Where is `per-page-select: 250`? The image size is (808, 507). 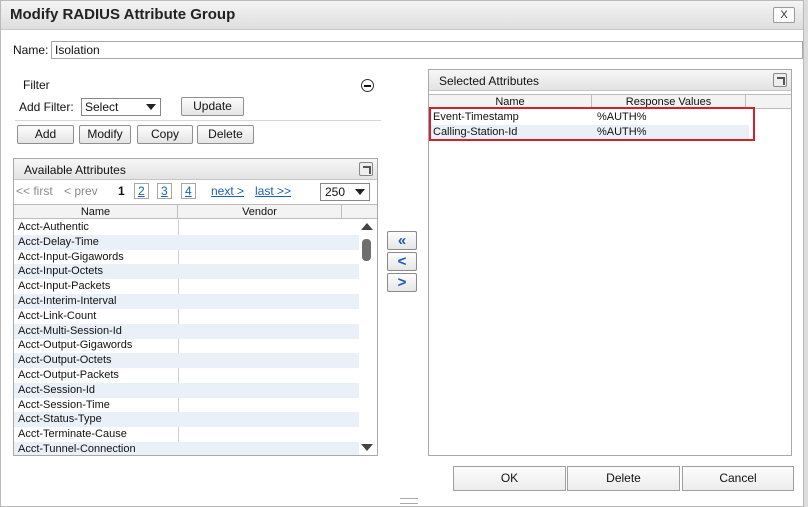
per-page-select: 250 is located at coordinates (345, 192).